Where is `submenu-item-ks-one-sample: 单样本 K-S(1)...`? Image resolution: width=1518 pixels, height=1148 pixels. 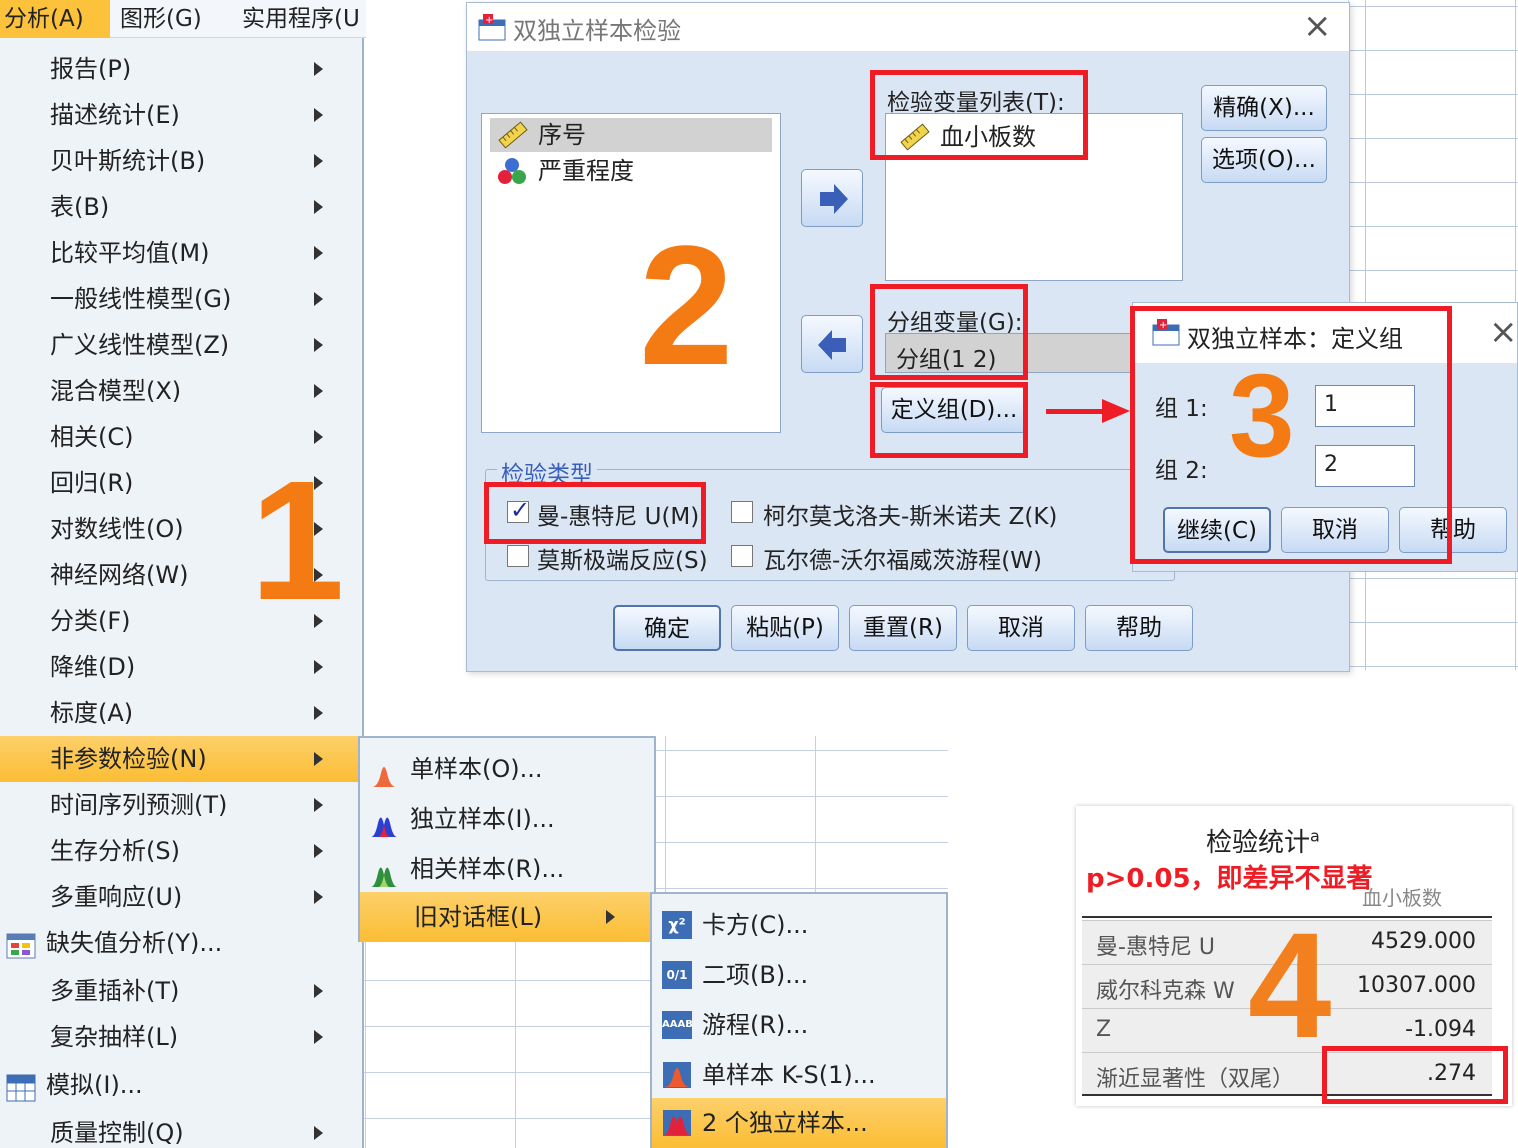 submenu-item-ks-one-sample: 单样本 K-S(1)... is located at coordinates (799, 1075).